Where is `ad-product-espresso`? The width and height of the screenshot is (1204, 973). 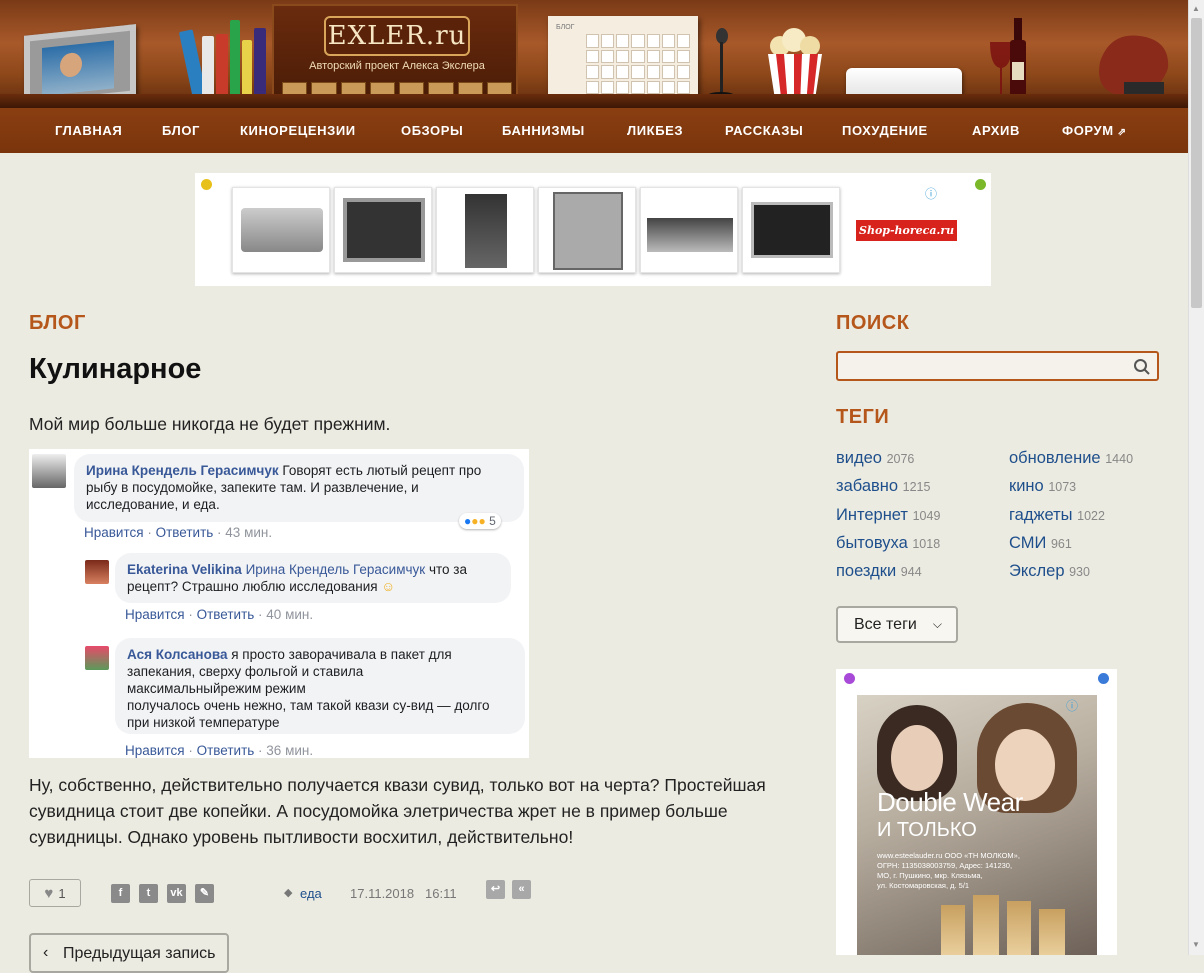
ad-product-espresso is located at coordinates (281, 230).